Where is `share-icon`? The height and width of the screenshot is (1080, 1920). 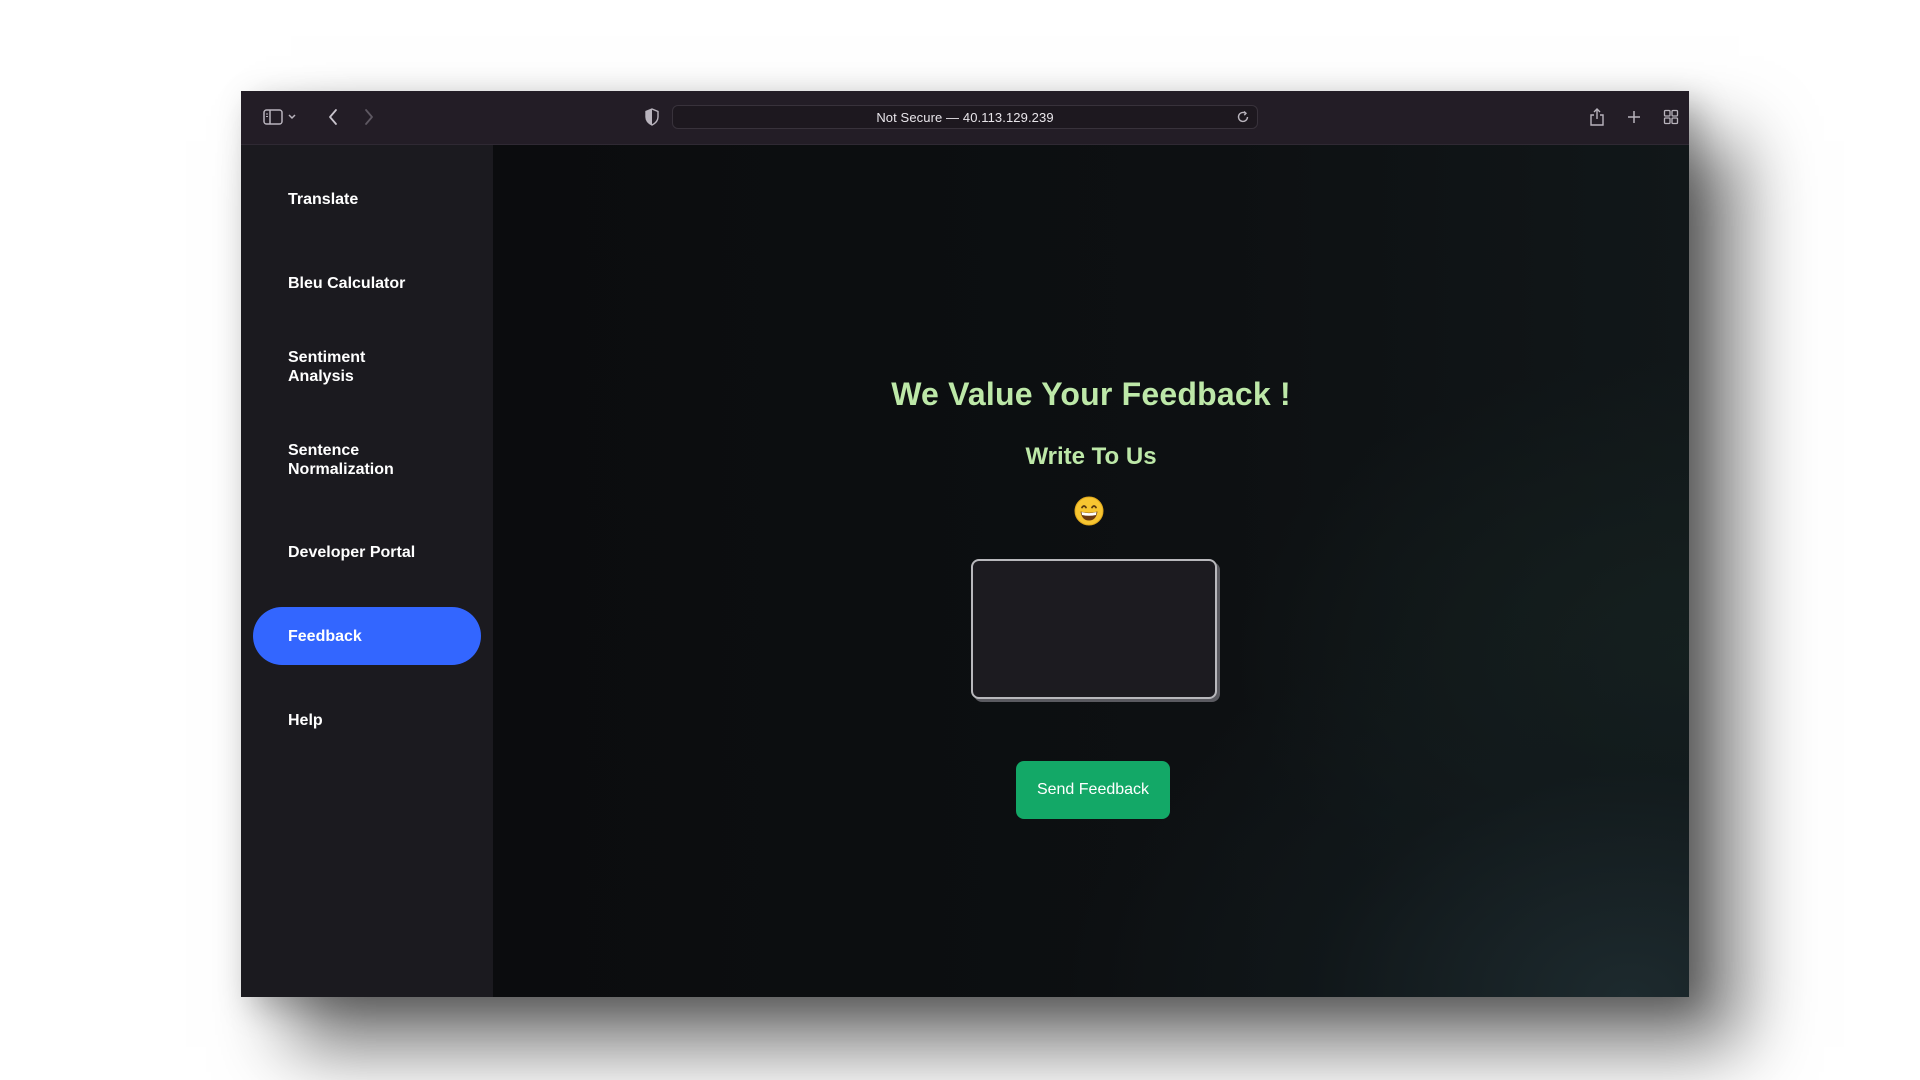 share-icon is located at coordinates (1597, 117).